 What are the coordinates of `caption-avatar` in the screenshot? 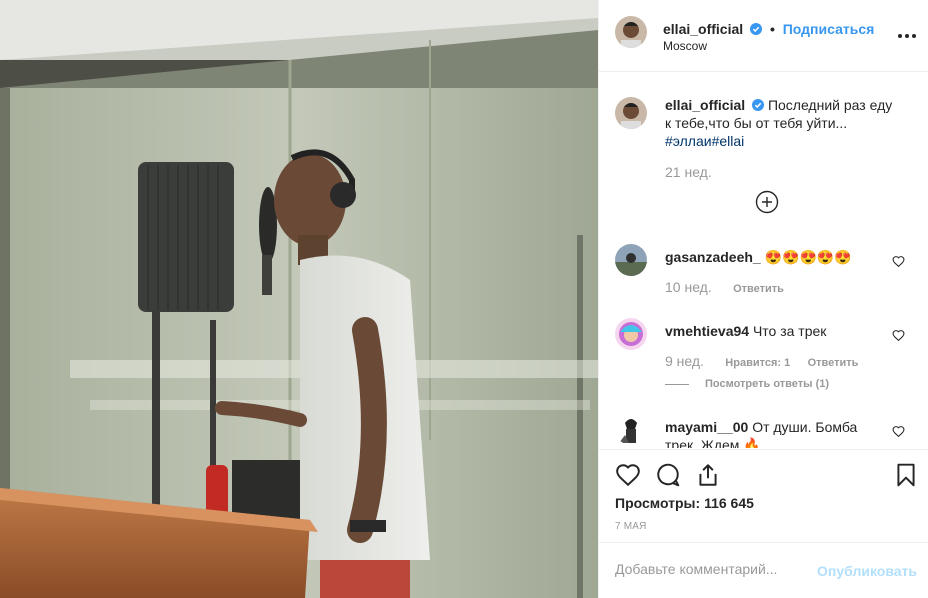 It's located at (631, 113).